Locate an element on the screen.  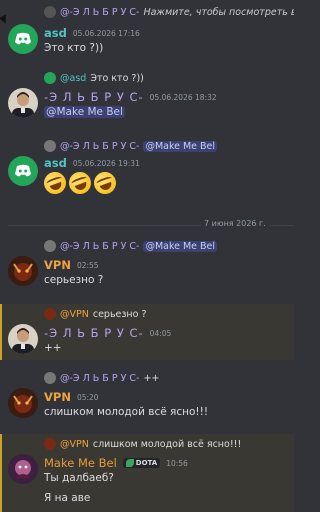
timestamp: 10:56 is located at coordinates (177, 463).